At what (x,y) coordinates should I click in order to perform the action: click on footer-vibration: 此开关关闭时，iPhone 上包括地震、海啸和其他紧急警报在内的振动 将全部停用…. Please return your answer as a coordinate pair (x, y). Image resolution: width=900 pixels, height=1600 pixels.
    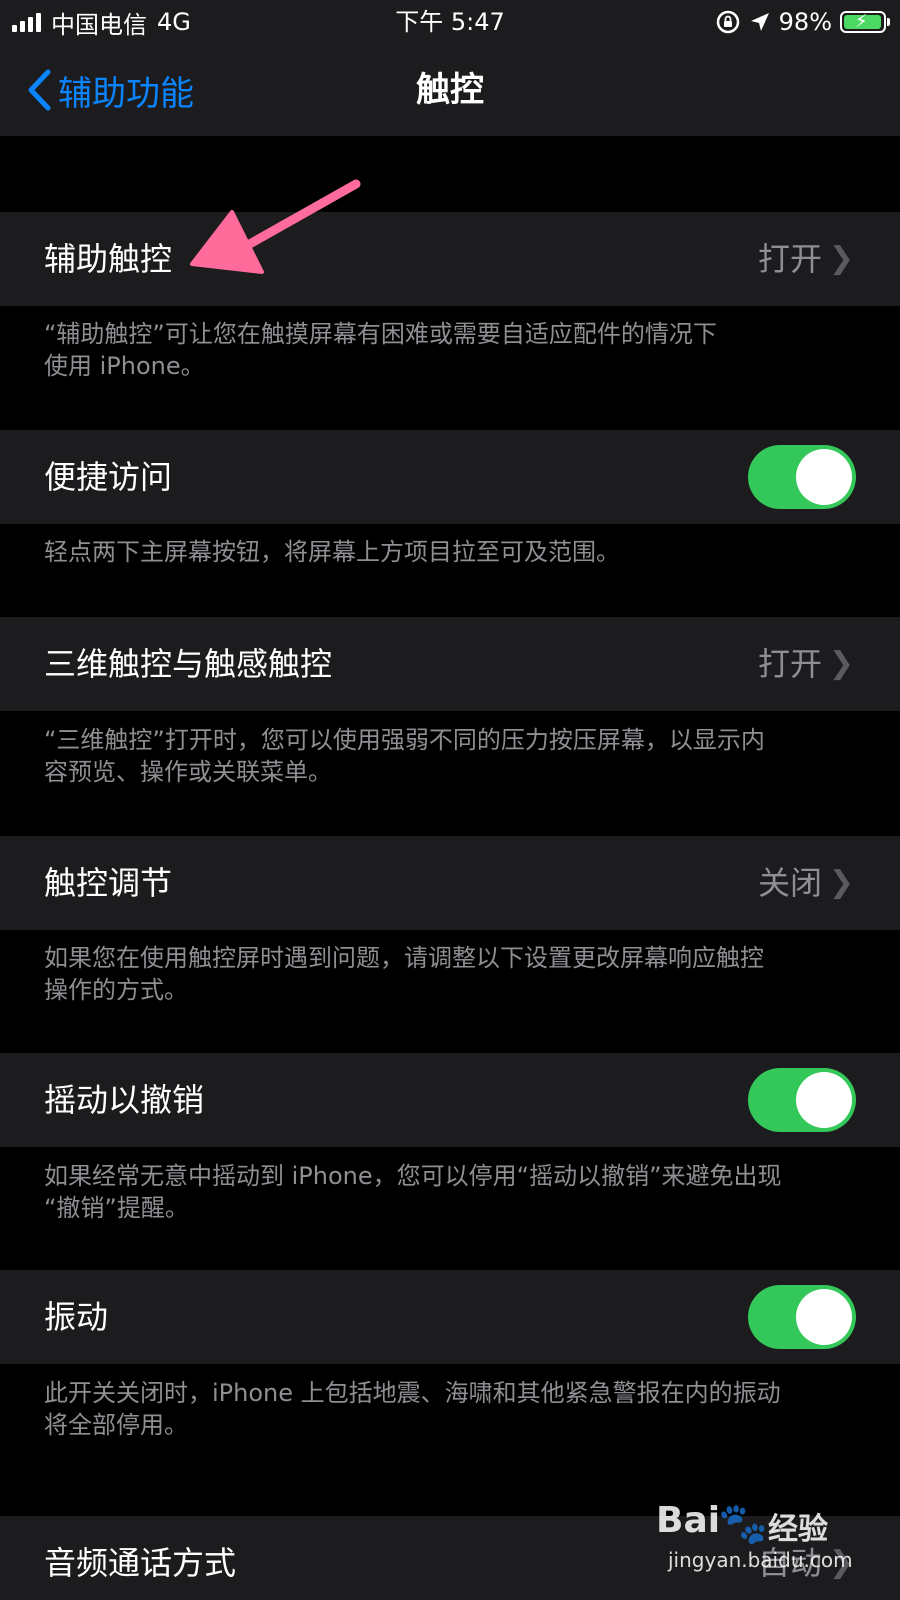
    Looking at the image, I should click on (450, 1409).